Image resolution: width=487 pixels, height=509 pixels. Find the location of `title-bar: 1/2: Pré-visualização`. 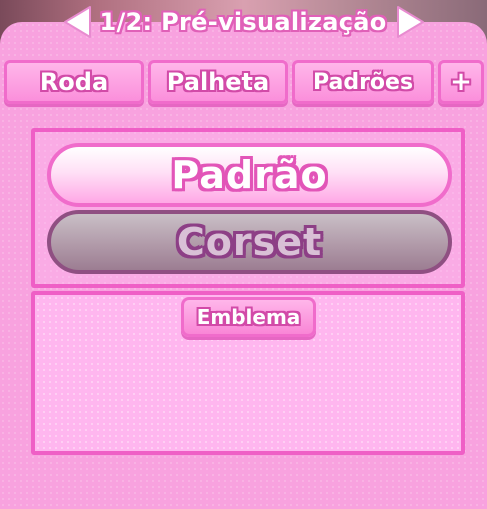

title-bar: 1/2: Pré-visualização is located at coordinates (243, 22).